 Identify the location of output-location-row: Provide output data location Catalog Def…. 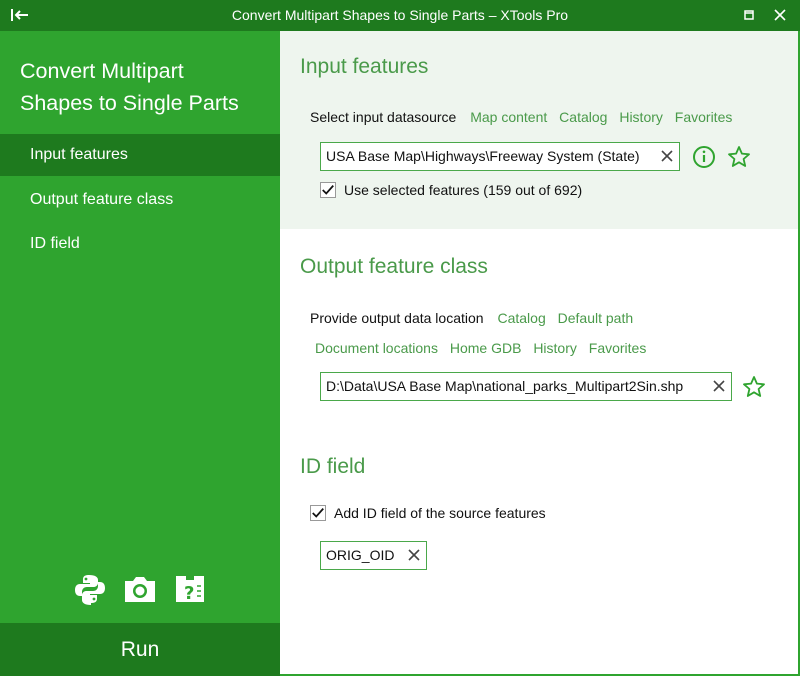
(473, 318).